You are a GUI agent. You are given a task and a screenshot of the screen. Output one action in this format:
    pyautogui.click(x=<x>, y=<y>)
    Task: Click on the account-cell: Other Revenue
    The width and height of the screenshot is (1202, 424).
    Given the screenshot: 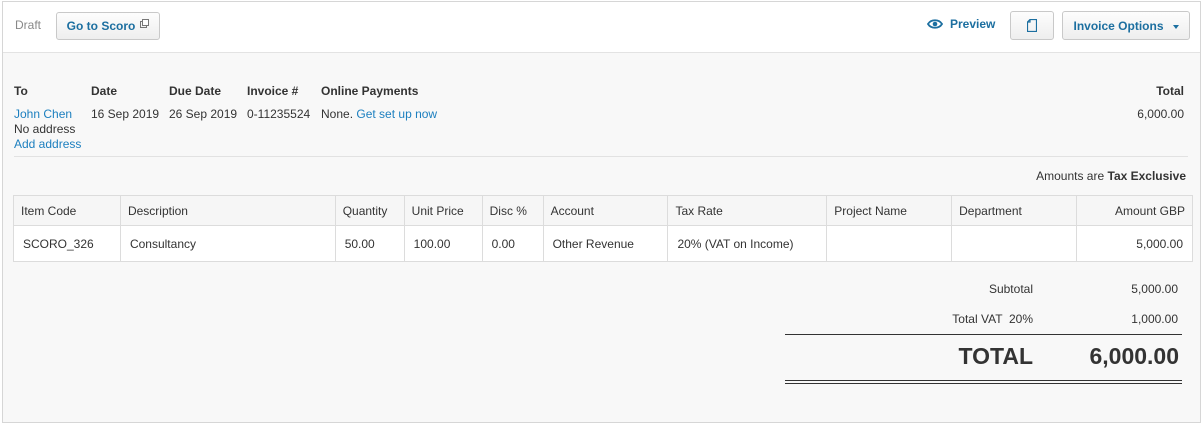 What is the action you would take?
    pyautogui.click(x=605, y=243)
    